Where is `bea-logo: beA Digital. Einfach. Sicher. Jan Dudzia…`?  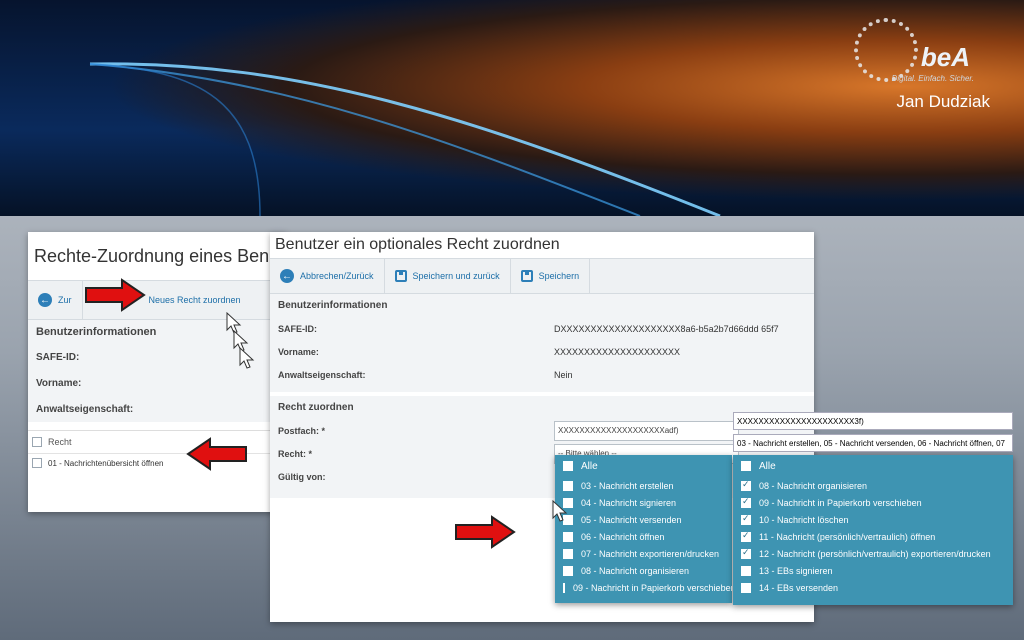 bea-logo: beA Digital. Einfach. Sicher. Jan Dudzia… is located at coordinates (915, 68).